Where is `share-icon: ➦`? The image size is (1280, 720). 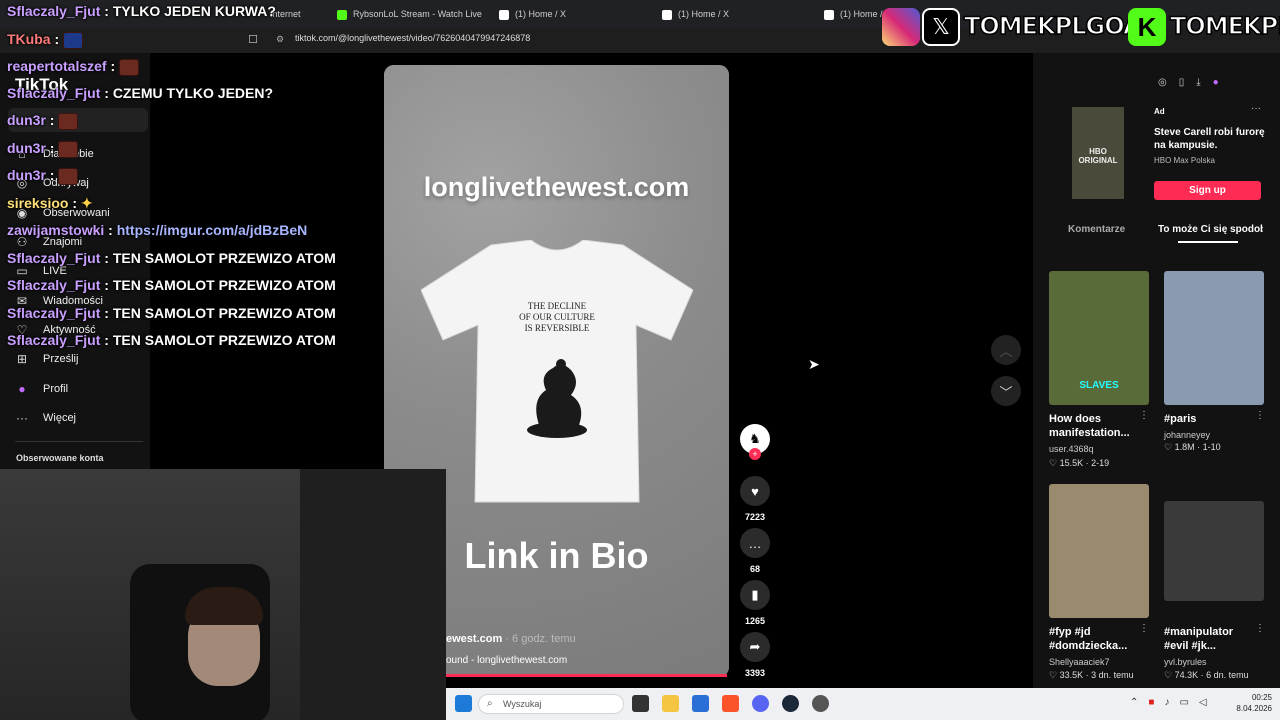
share-icon: ➦ is located at coordinates (755, 647).